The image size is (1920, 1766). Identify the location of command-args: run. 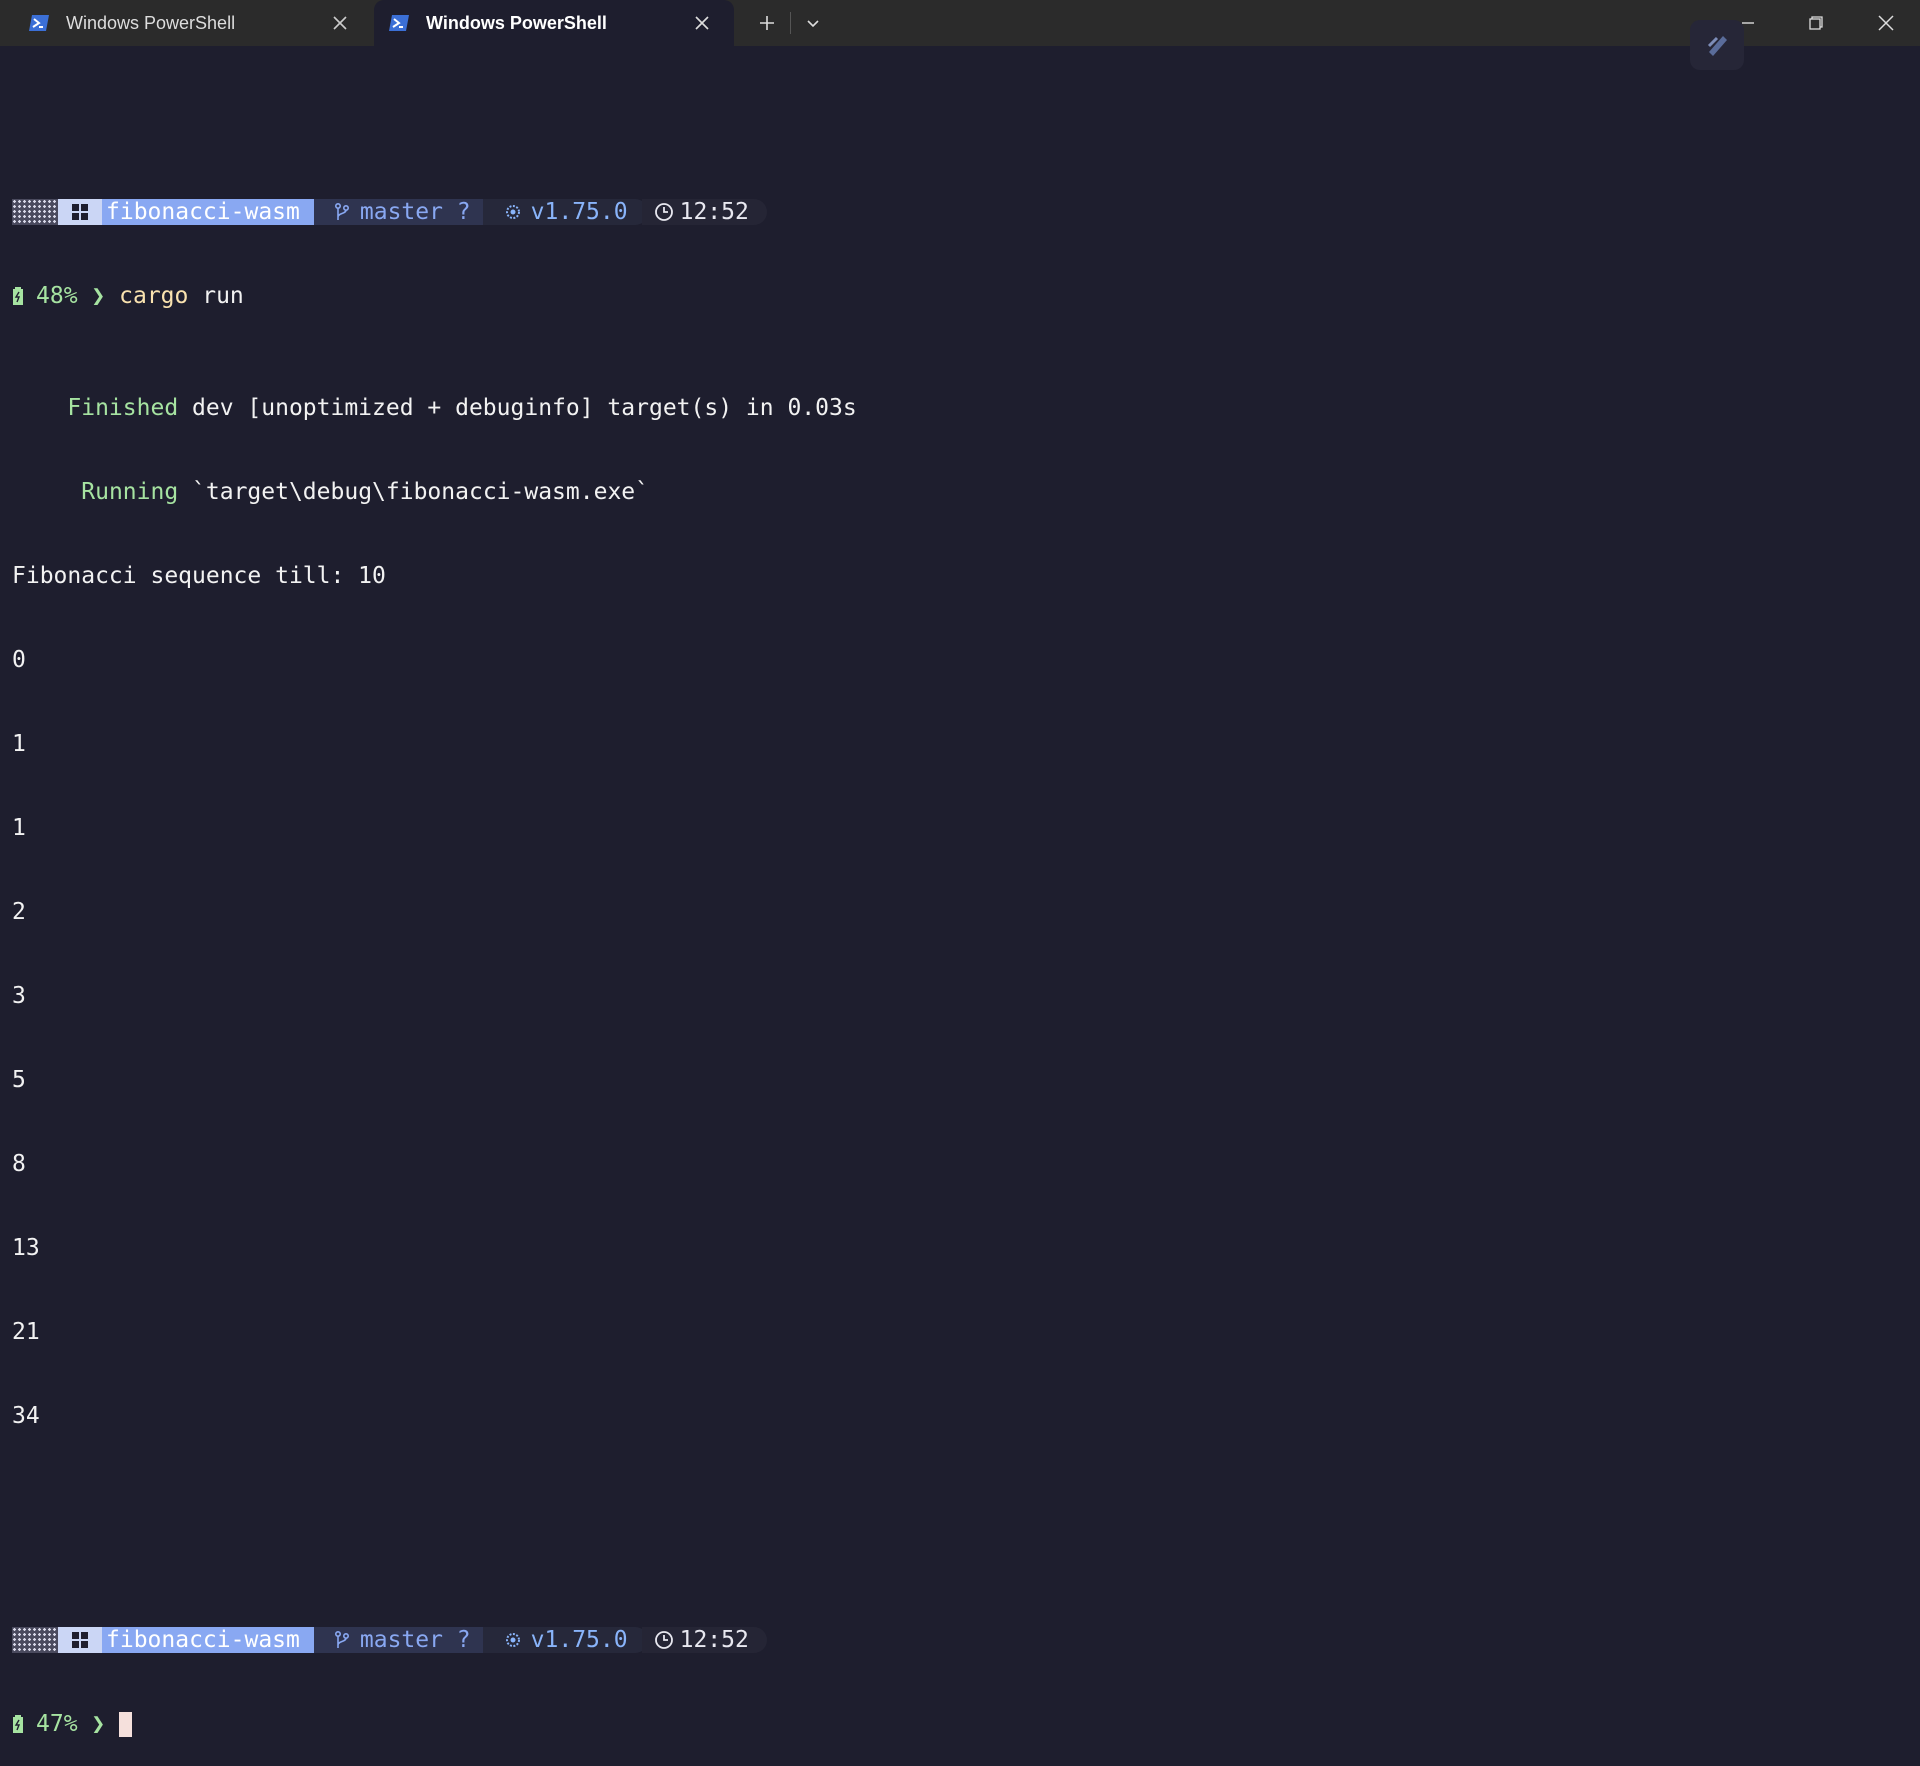
(216, 296).